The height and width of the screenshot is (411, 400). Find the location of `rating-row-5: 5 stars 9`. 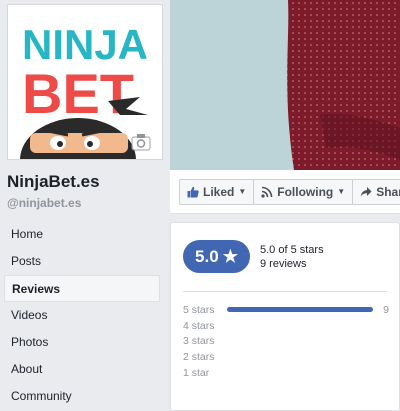

rating-row-5: 5 stars 9 is located at coordinates (286, 310).